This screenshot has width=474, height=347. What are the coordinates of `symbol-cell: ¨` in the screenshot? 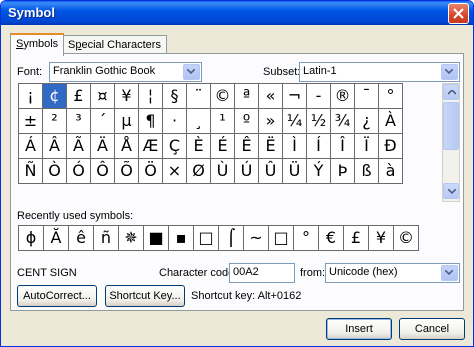 It's located at (199, 96).